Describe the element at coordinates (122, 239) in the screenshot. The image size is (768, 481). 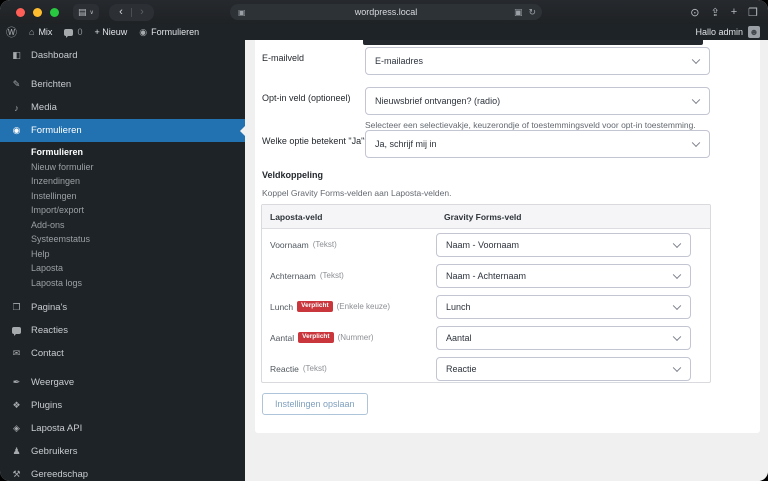
I see `submenu-item-systeemstatus: Systeemstatus` at that location.